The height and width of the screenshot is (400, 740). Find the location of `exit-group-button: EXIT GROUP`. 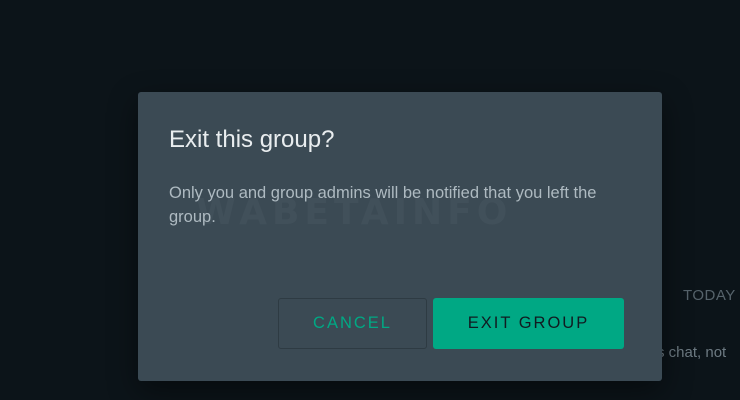

exit-group-button: EXIT GROUP is located at coordinates (528, 323).